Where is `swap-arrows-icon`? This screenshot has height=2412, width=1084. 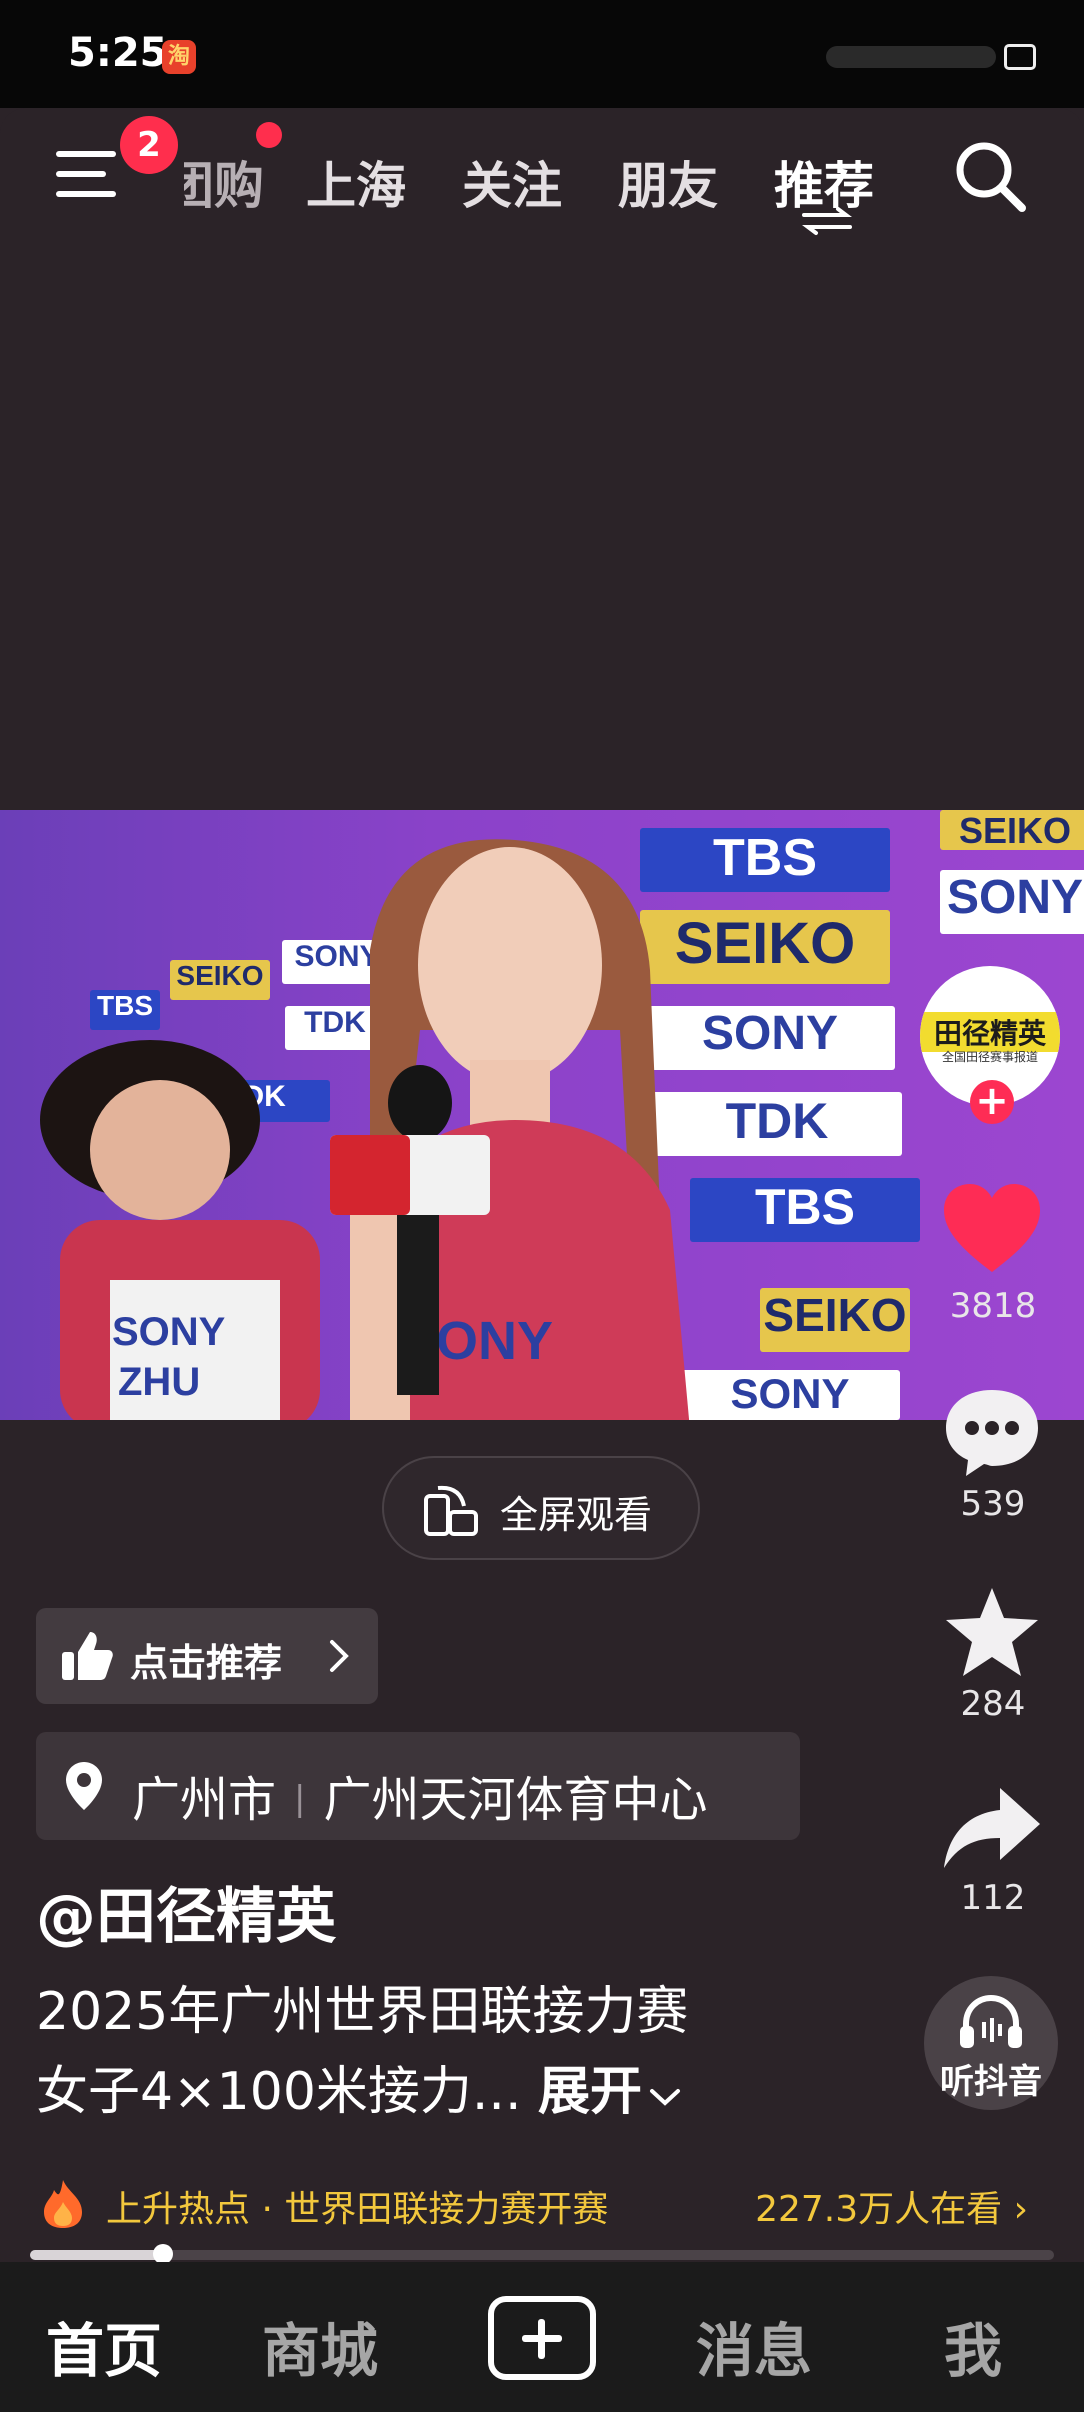
swap-arrows-icon is located at coordinates (827, 221).